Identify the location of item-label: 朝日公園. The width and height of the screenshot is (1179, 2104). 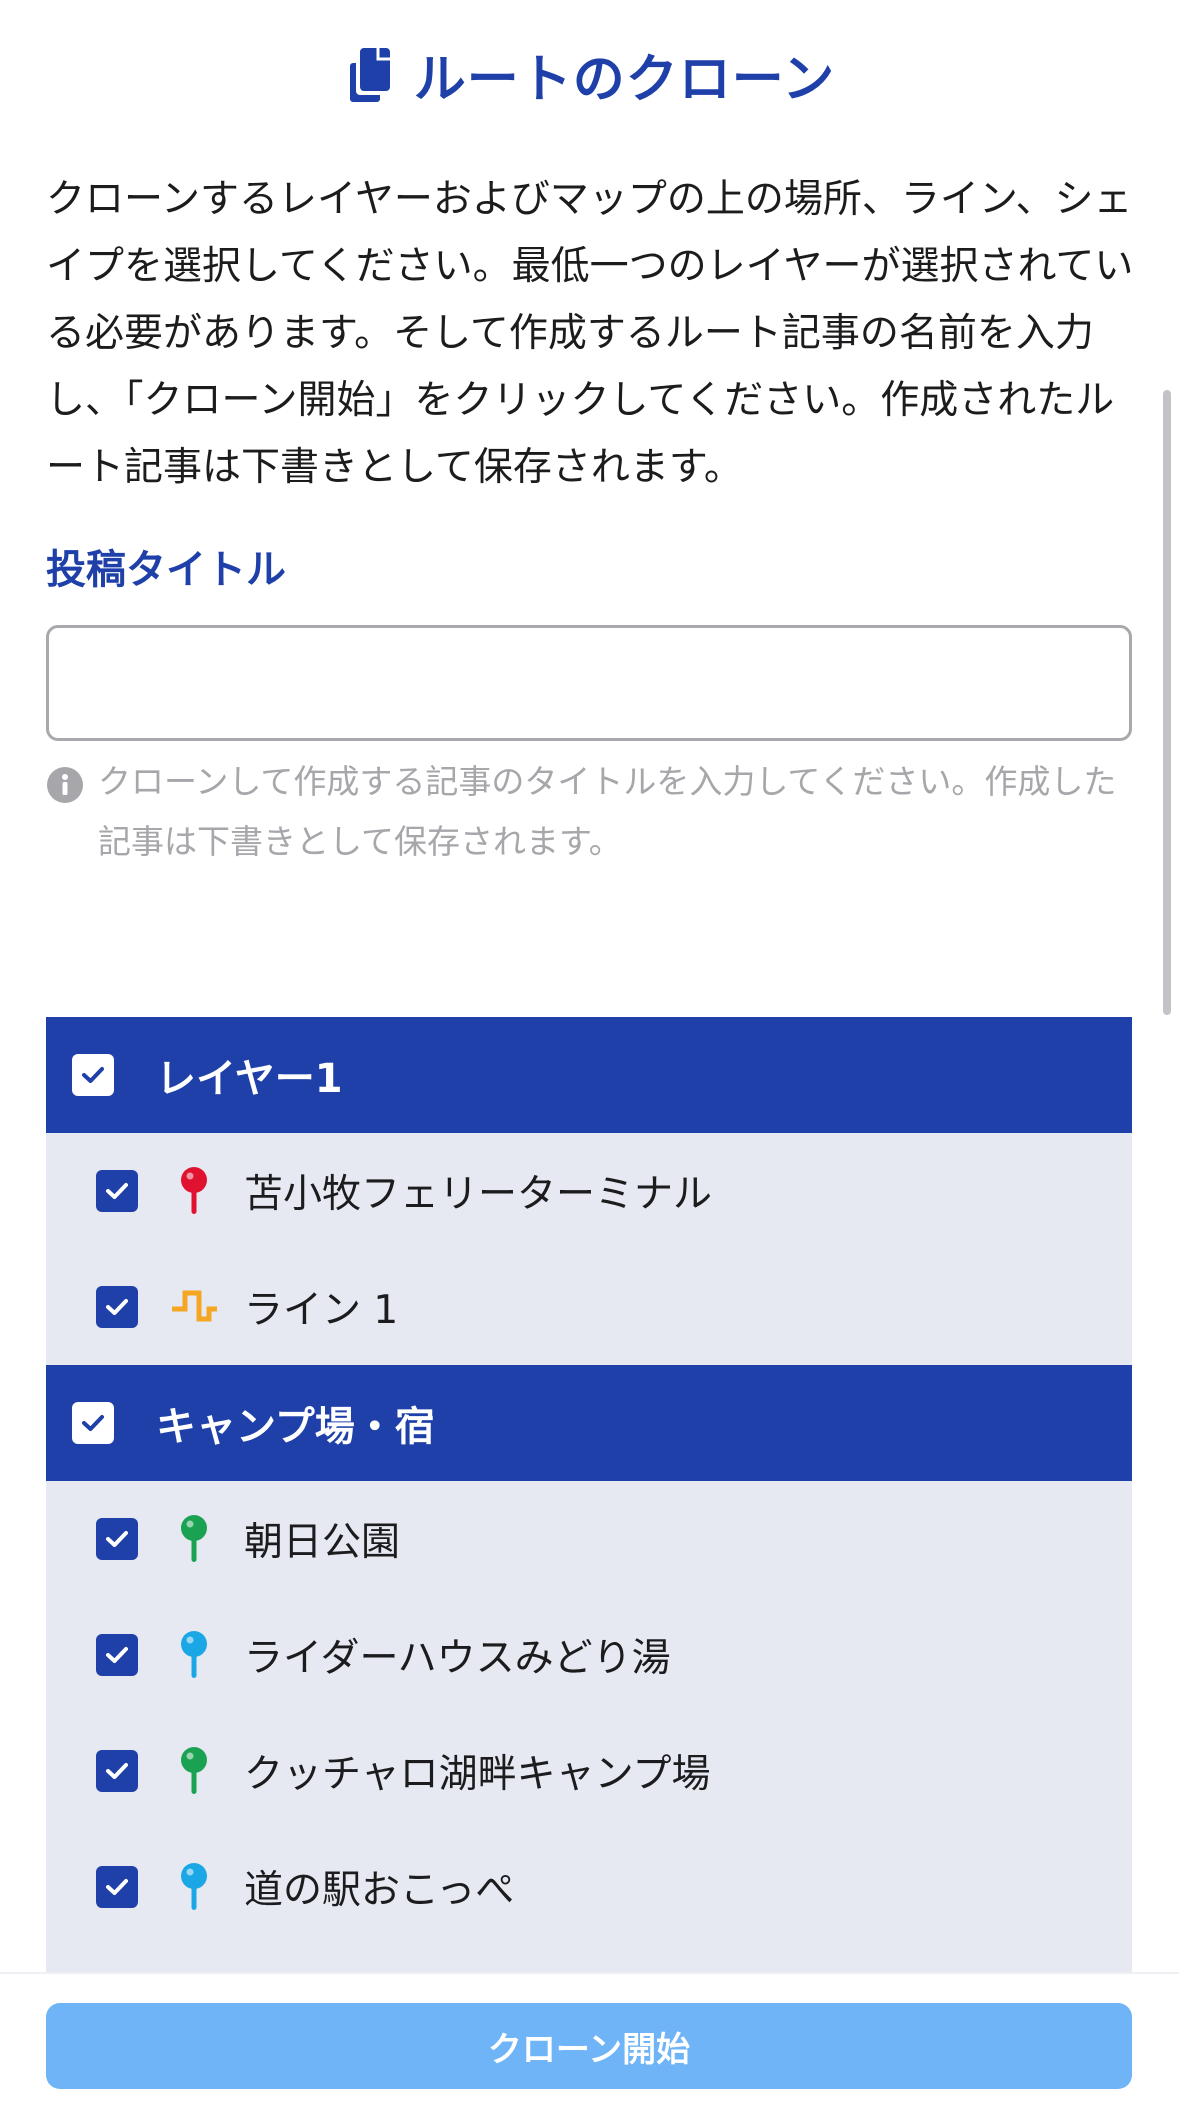
(322, 1542).